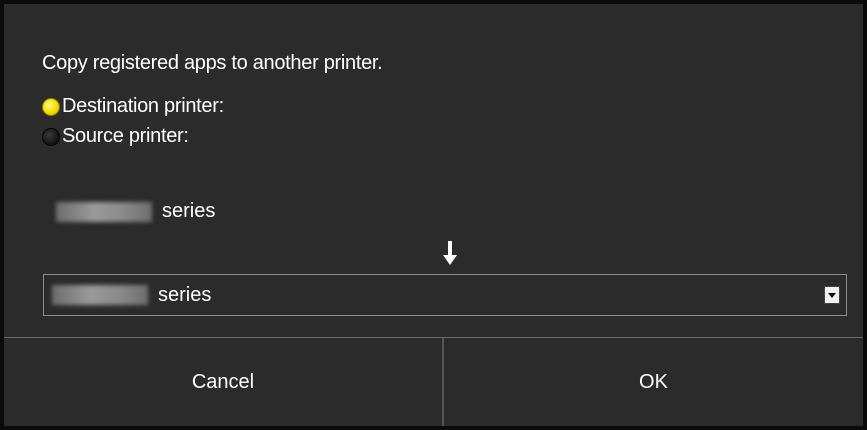 The image size is (867, 430). What do you see at coordinates (189, 211) in the screenshot?
I see `source-printer-suffix: series` at bounding box center [189, 211].